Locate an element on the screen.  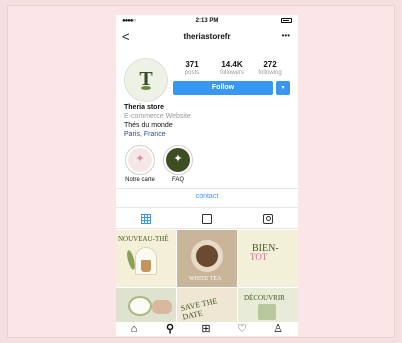
profile-icon: ♙ is located at coordinates (278, 329).